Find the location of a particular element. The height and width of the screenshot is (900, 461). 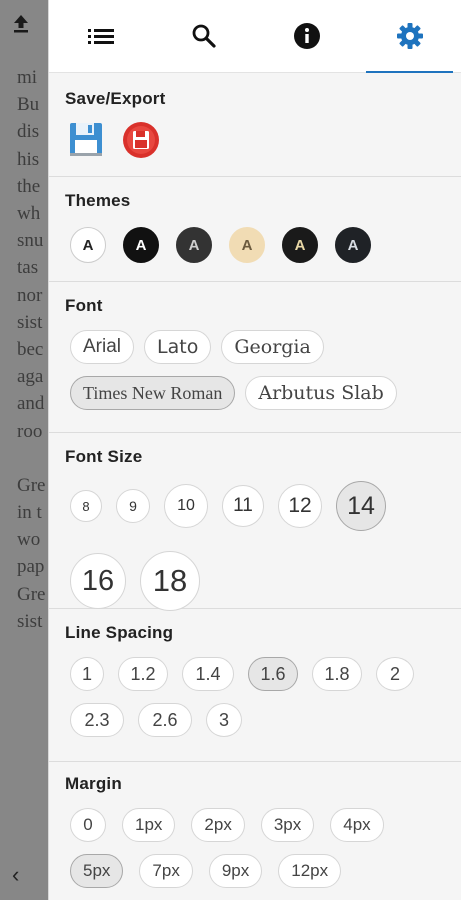

font-size-title: Font Size is located at coordinates (104, 456).